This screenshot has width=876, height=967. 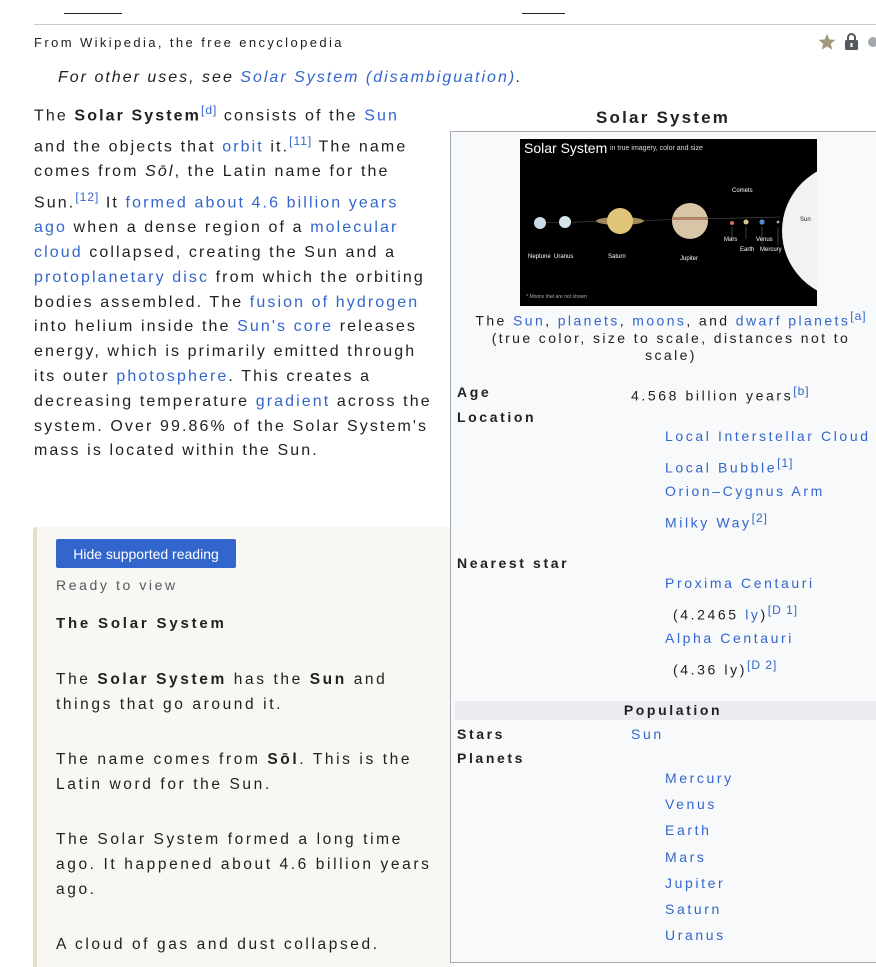 What do you see at coordinates (494, 320) in the screenshot?
I see `caption-text: The` at bounding box center [494, 320].